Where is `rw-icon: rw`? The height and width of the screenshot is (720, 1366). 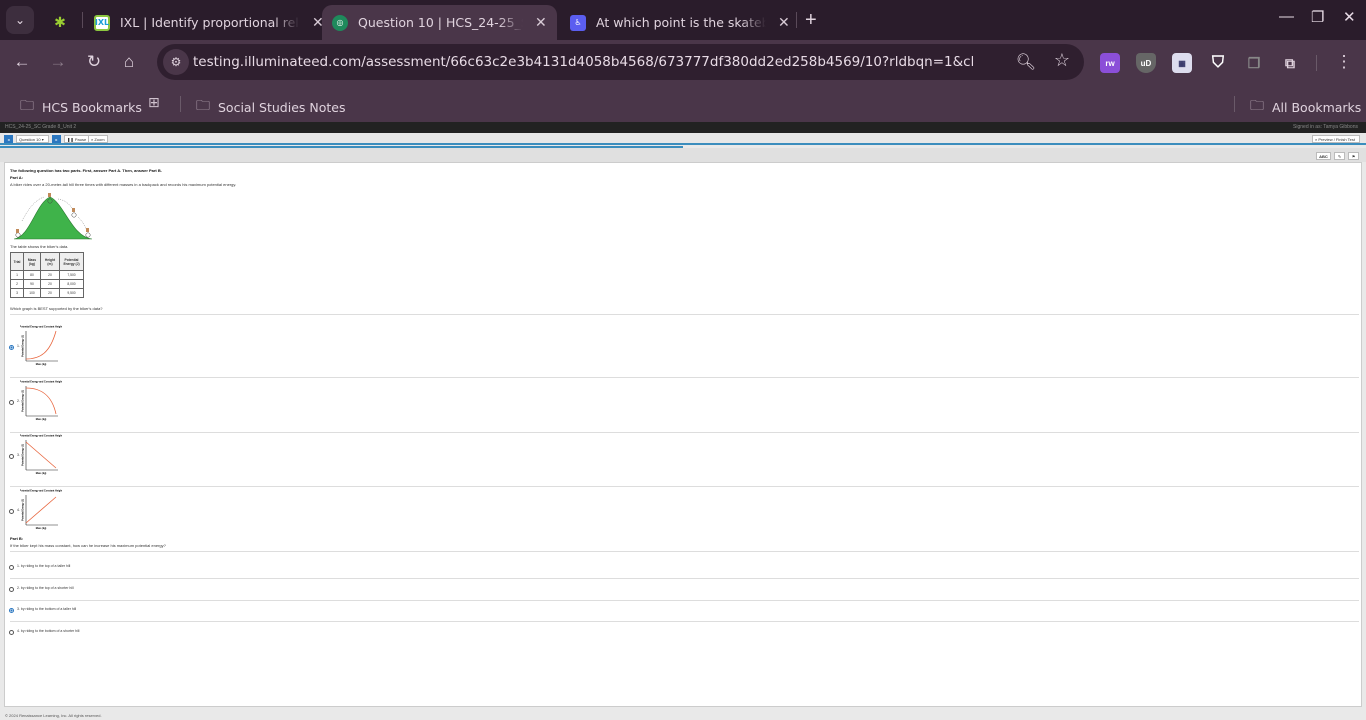 rw-icon: rw is located at coordinates (1110, 63).